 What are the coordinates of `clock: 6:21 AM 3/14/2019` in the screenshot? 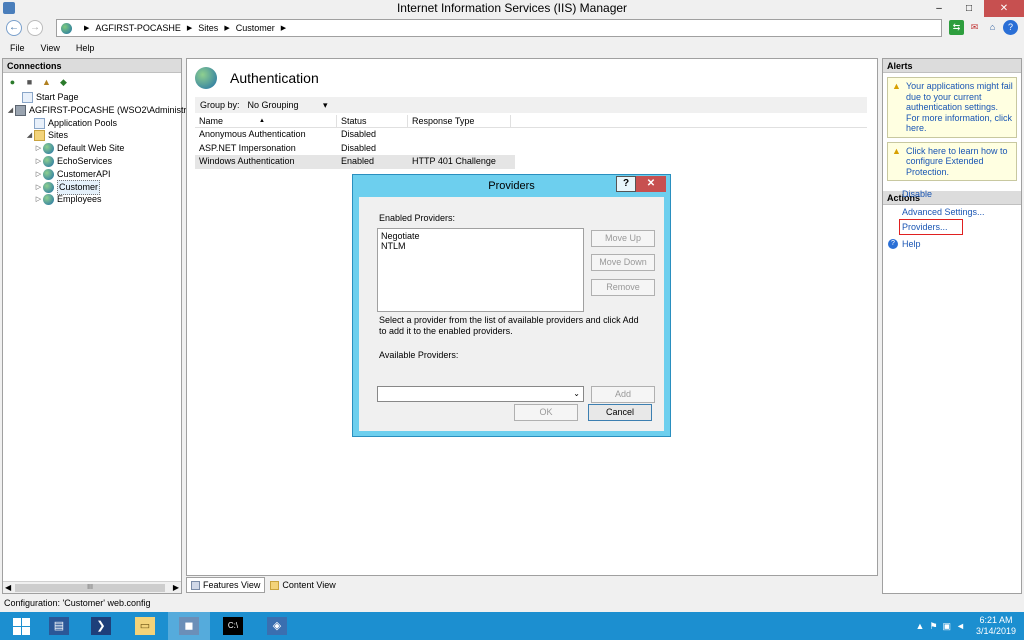 It's located at (996, 626).